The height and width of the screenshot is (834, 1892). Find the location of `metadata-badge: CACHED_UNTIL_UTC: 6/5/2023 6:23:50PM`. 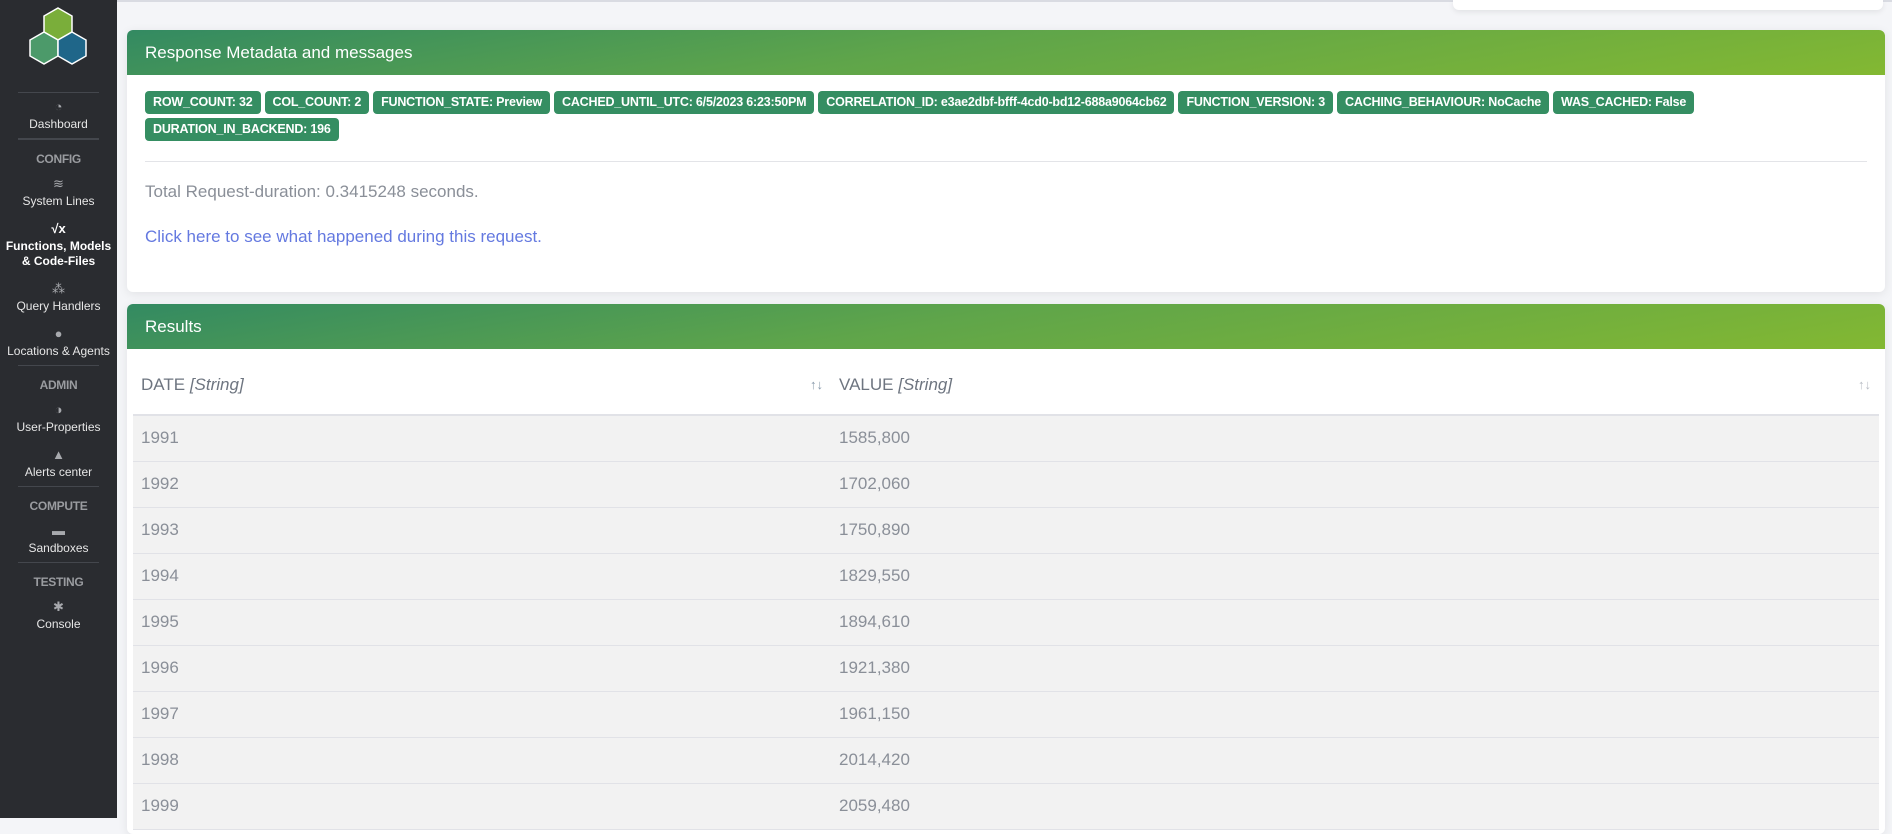

metadata-badge: CACHED_UNTIL_UTC: 6/5/2023 6:23:50PM is located at coordinates (684, 102).